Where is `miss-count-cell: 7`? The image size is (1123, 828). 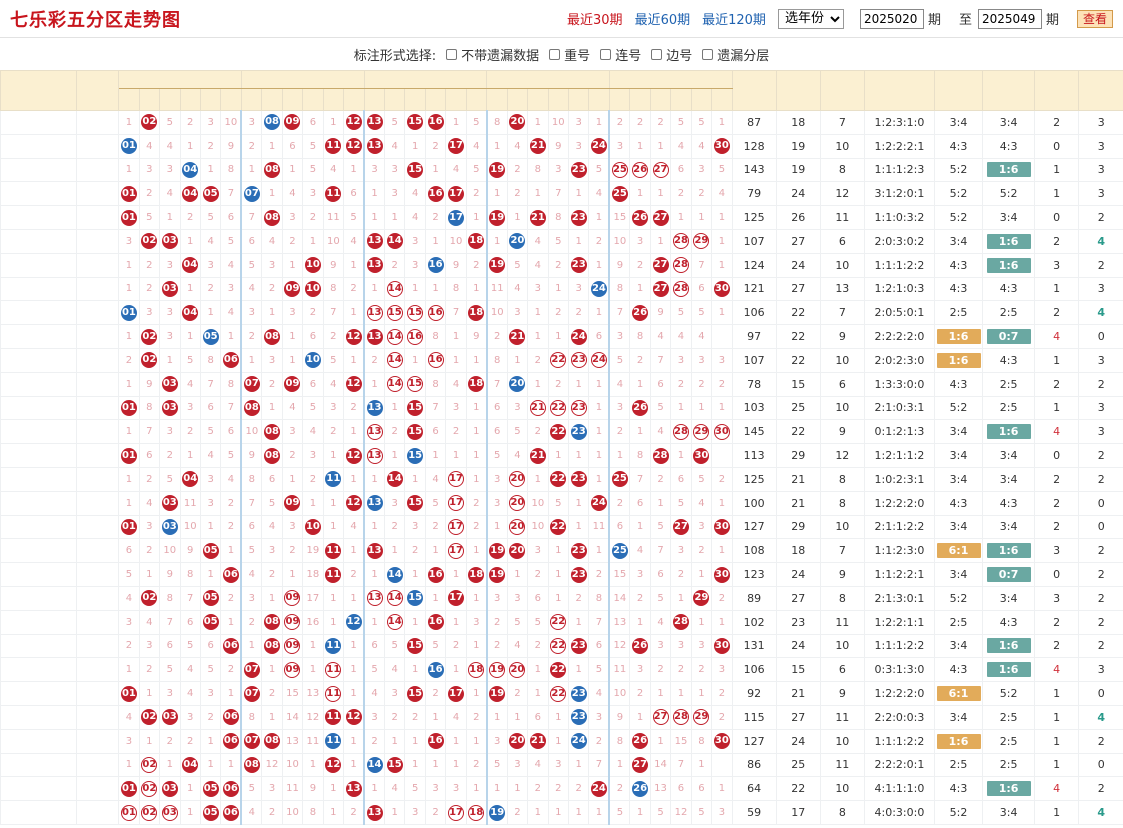 miss-count-cell: 7 is located at coordinates (149, 432).